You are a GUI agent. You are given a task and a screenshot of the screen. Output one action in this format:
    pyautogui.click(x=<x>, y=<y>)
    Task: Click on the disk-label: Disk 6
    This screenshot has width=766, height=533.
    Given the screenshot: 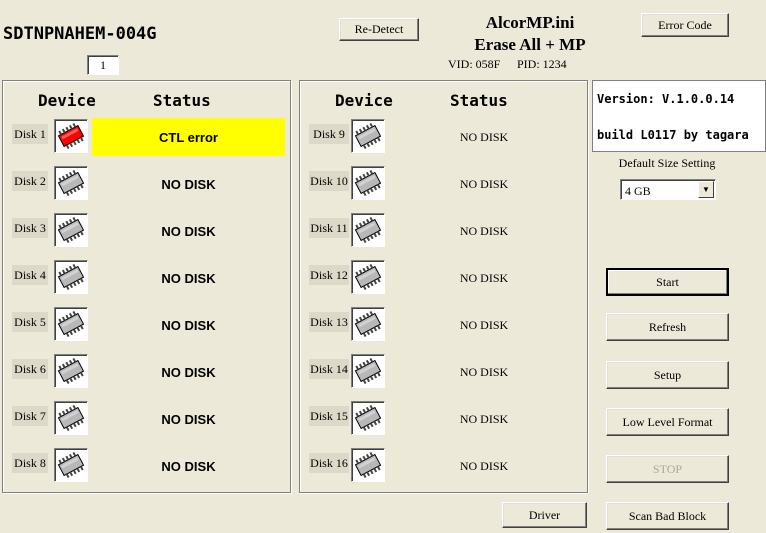 What is the action you would take?
    pyautogui.click(x=30, y=369)
    